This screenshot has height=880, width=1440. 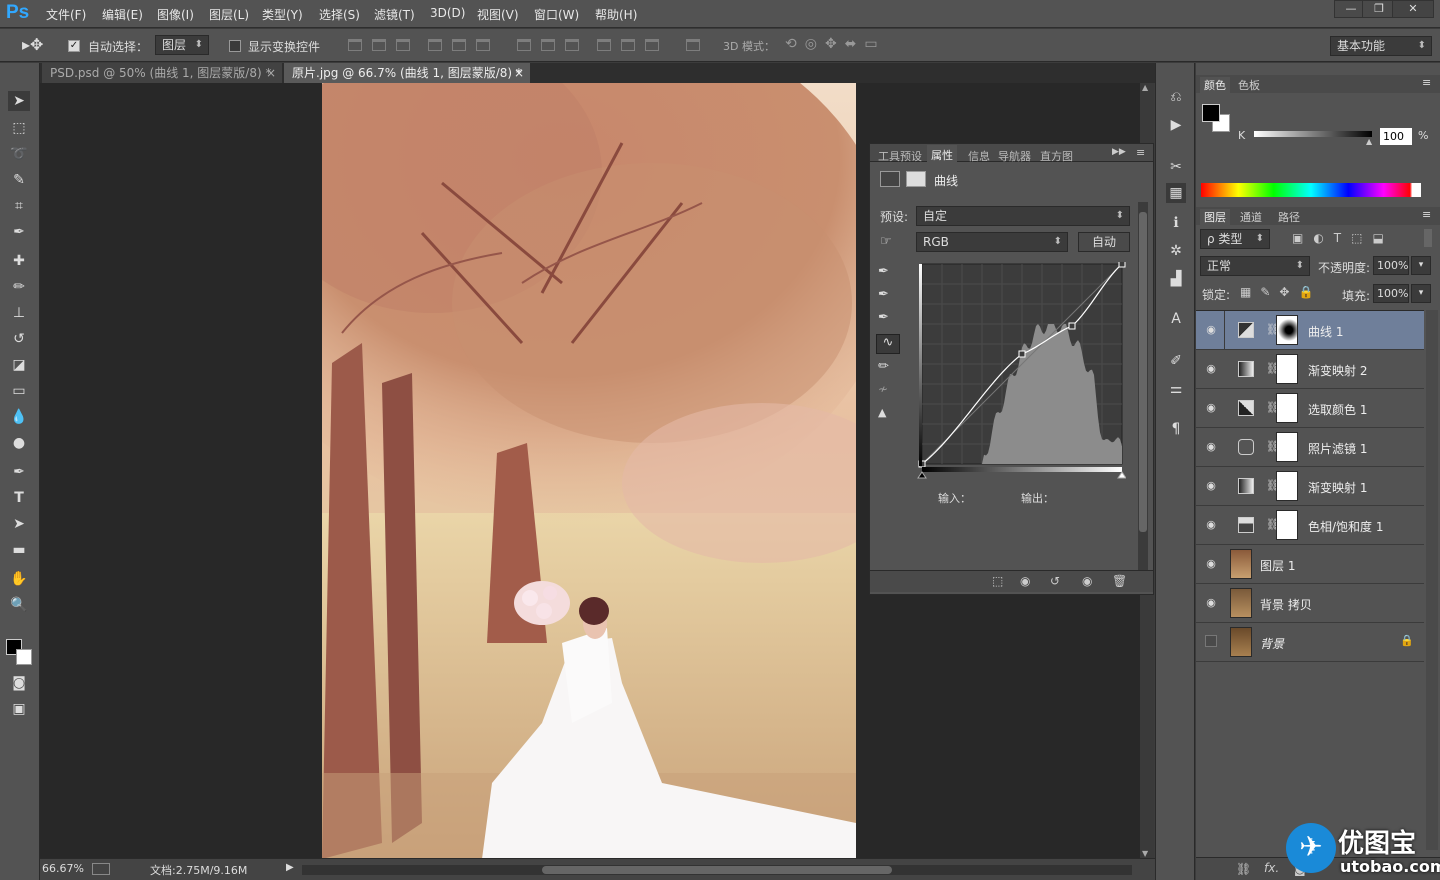 What do you see at coordinates (1176, 167) in the screenshot?
I see `tool-presets-panel-icon: ✂` at bounding box center [1176, 167].